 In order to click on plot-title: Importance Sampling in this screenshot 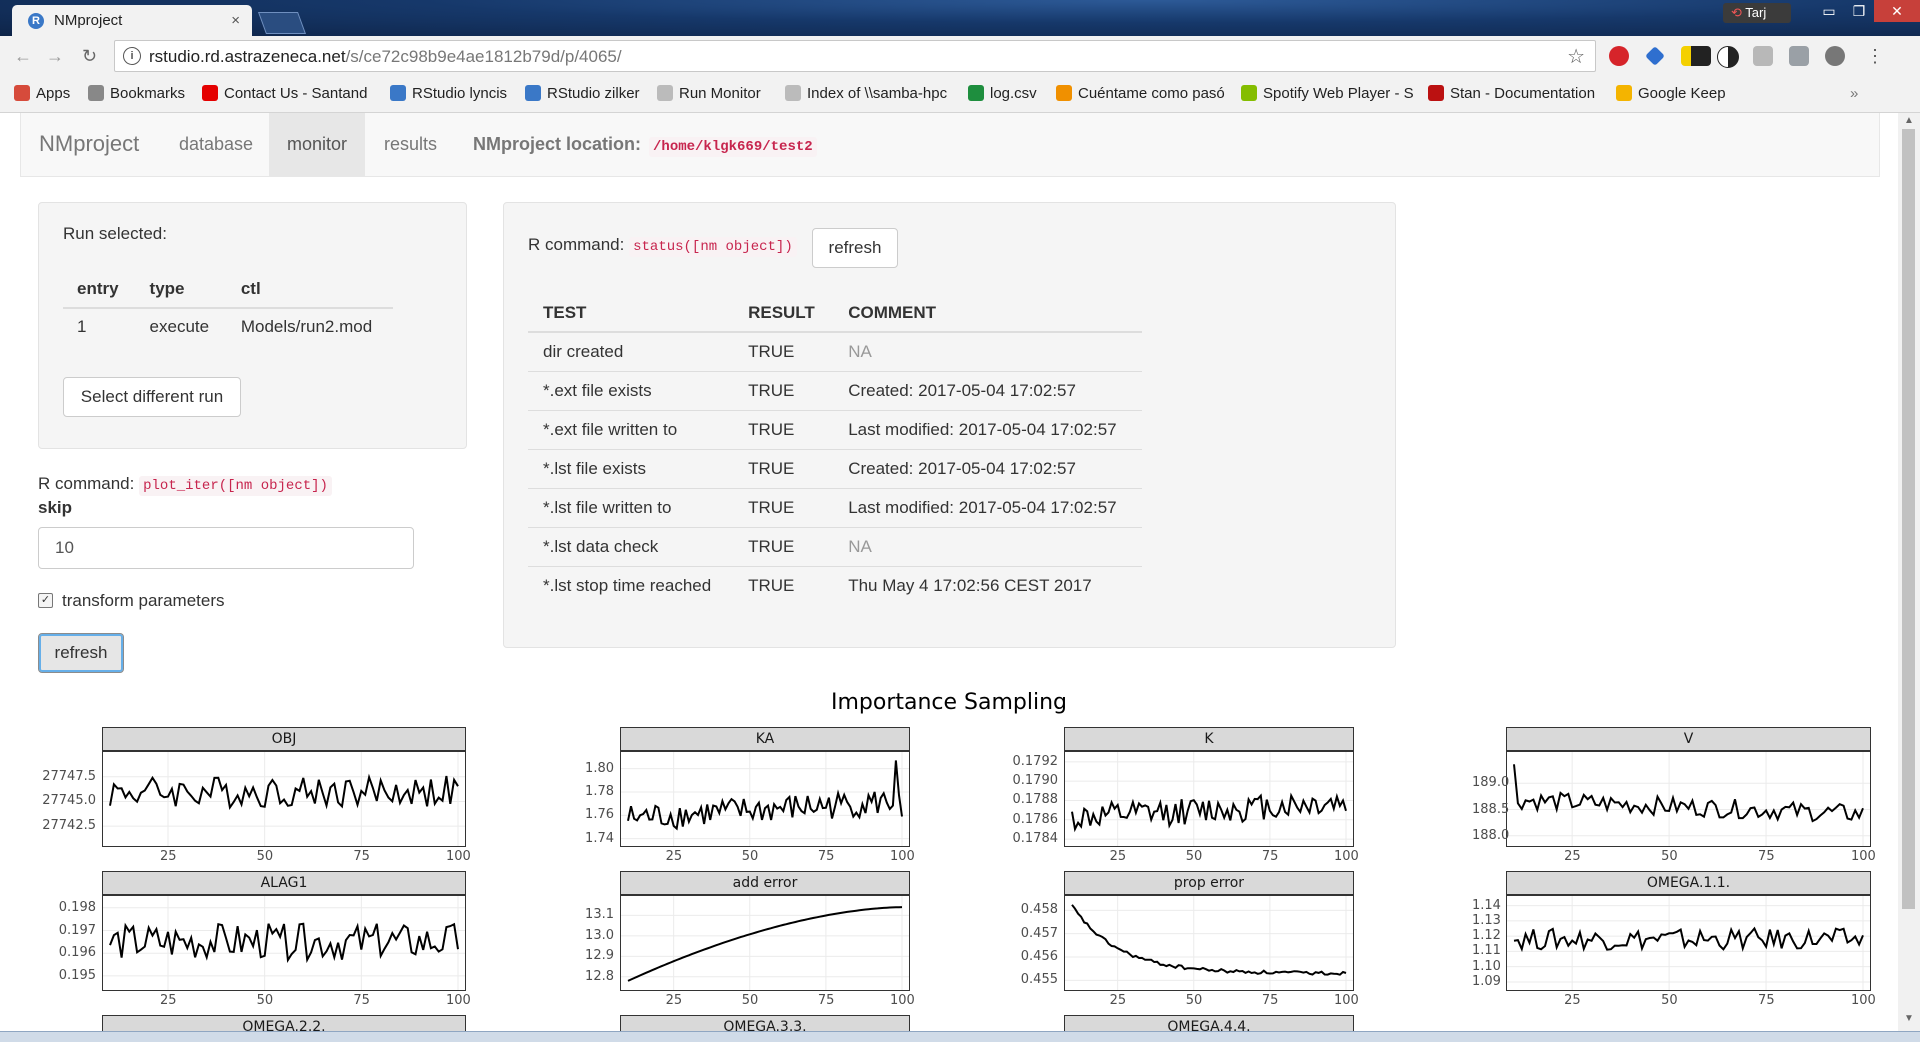, I will do `click(949, 702)`.